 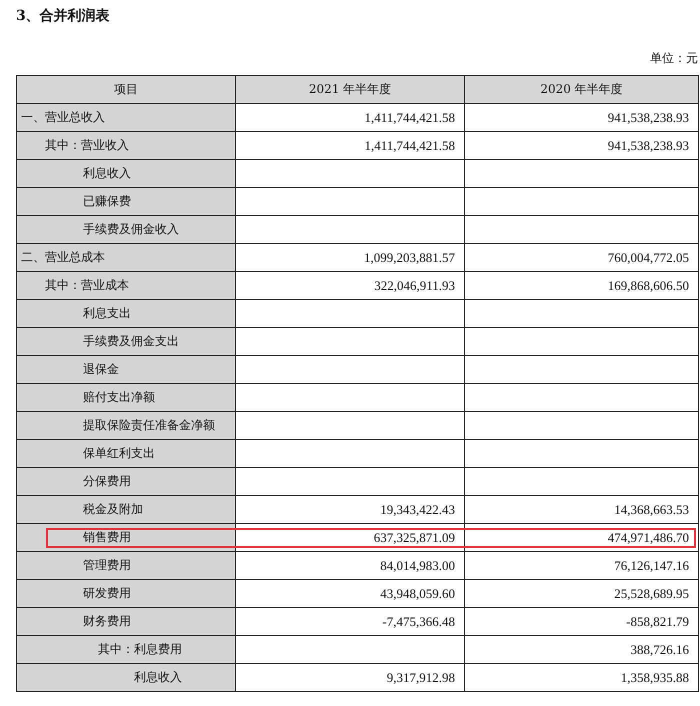 I want to click on item-cell: 退保金, so click(x=126, y=370).